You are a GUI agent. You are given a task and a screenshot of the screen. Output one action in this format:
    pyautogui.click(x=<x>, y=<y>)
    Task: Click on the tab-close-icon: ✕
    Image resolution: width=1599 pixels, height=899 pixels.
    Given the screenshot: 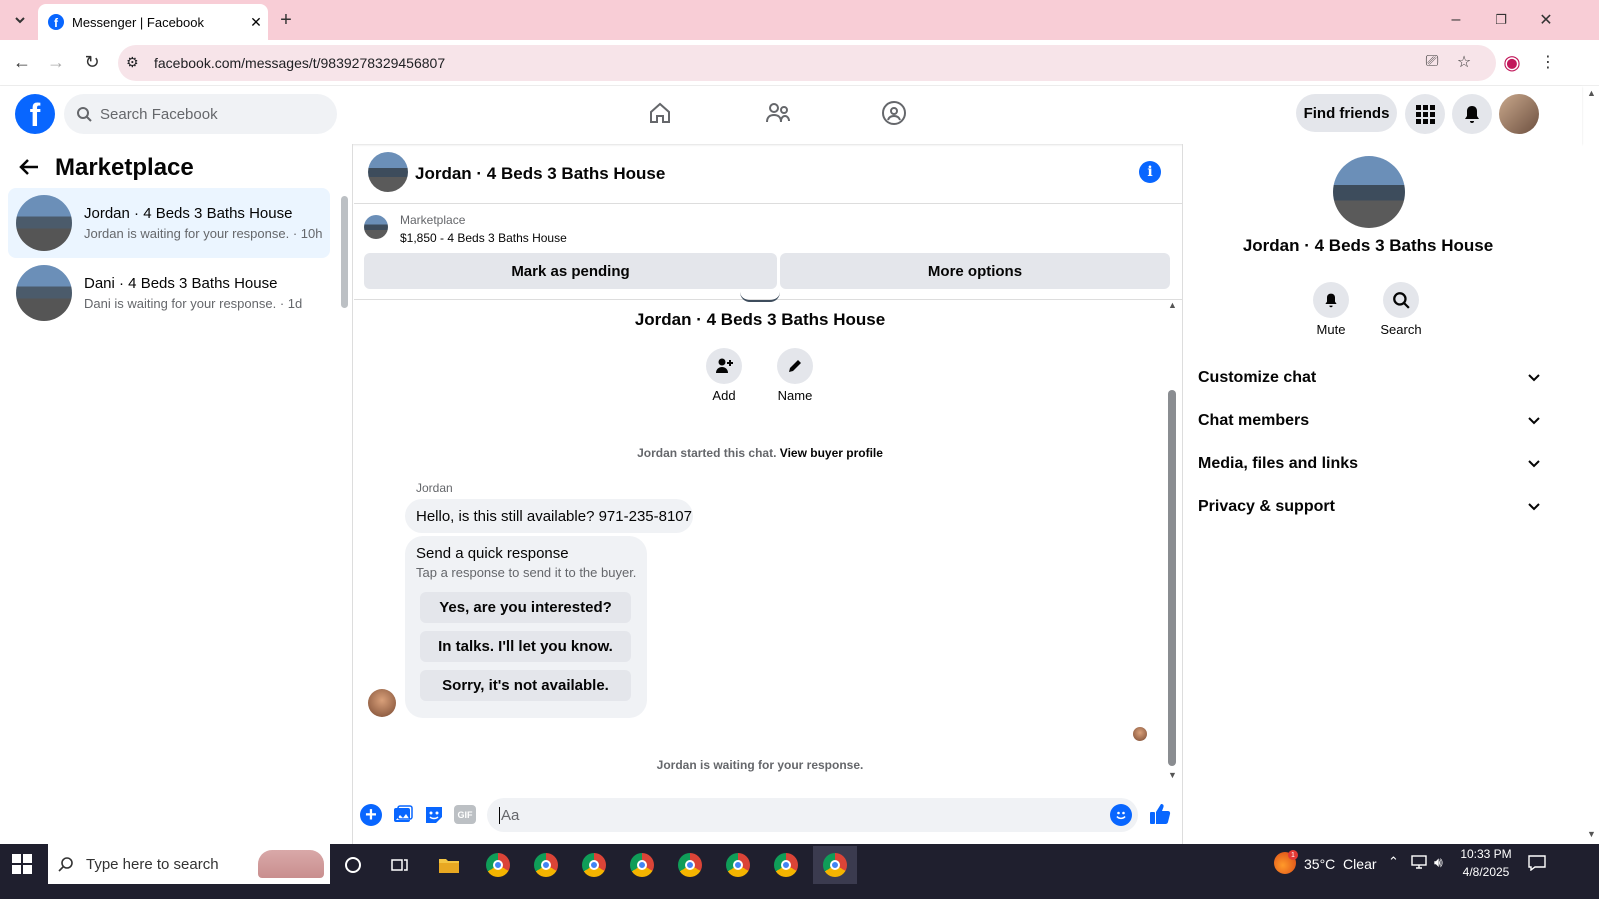 What is the action you would take?
    pyautogui.click(x=256, y=22)
    